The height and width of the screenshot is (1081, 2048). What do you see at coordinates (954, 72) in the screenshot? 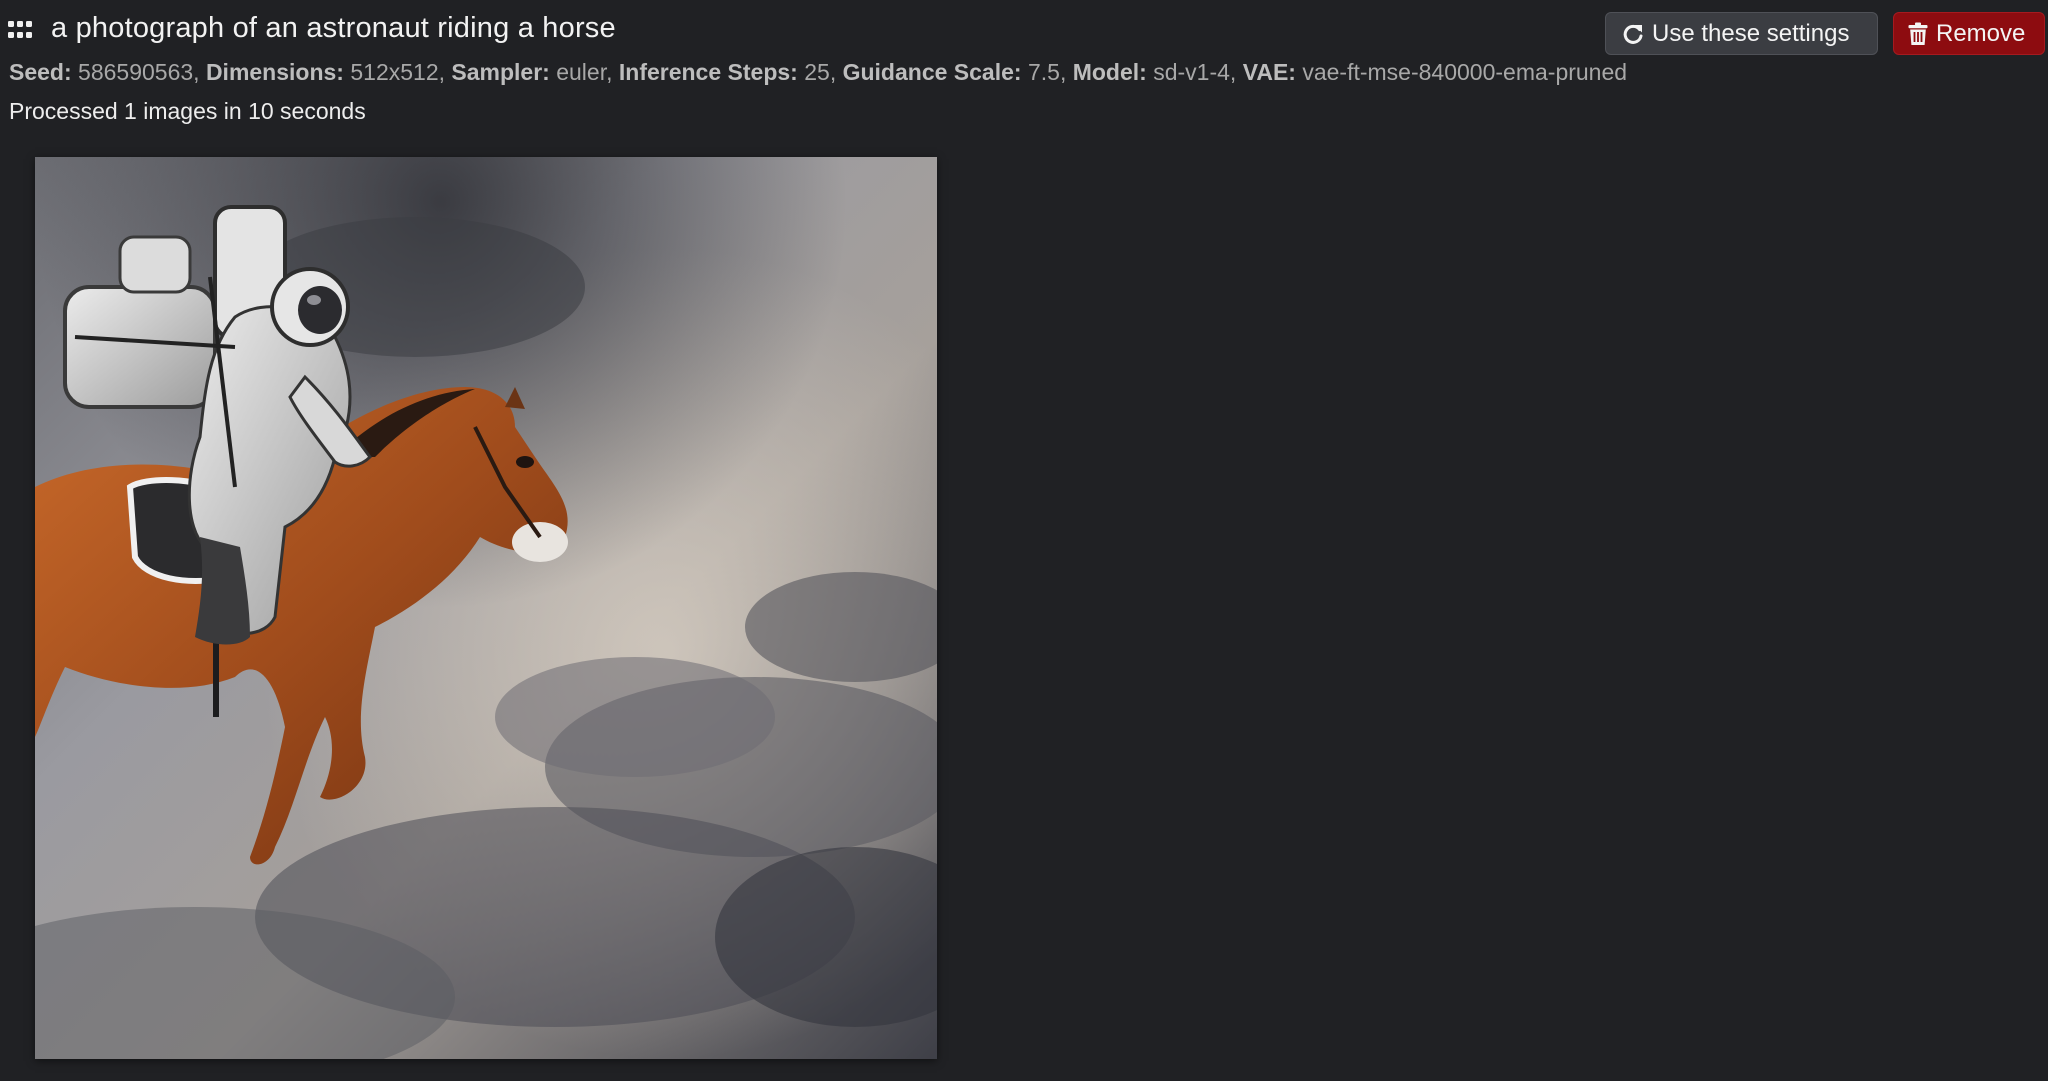
I see `setting-guidance-scale: Guidance Scale: 7.5,` at bounding box center [954, 72].